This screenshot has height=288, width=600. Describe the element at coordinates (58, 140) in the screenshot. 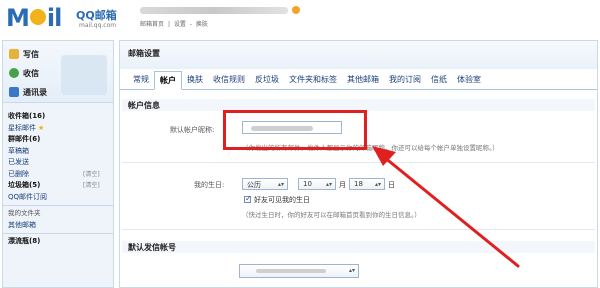

I see `folder-group-mail: 群邮件(6)` at that location.